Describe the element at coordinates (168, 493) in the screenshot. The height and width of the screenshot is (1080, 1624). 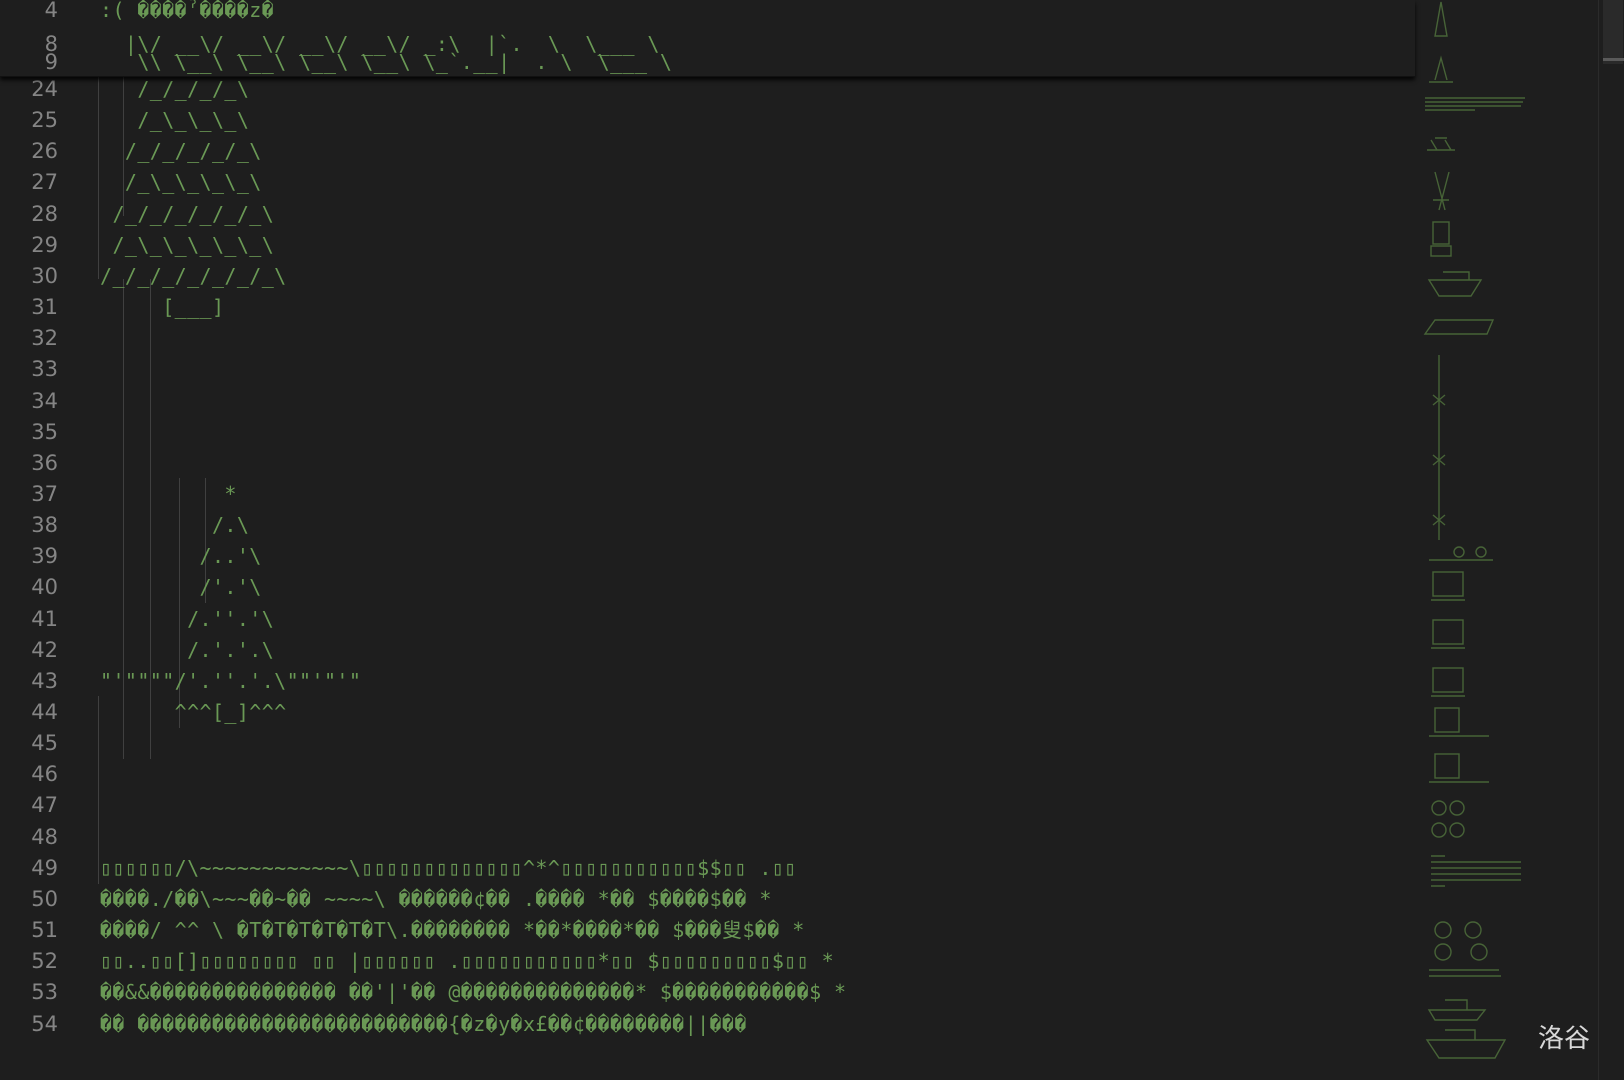
I see `line-text: *` at that location.